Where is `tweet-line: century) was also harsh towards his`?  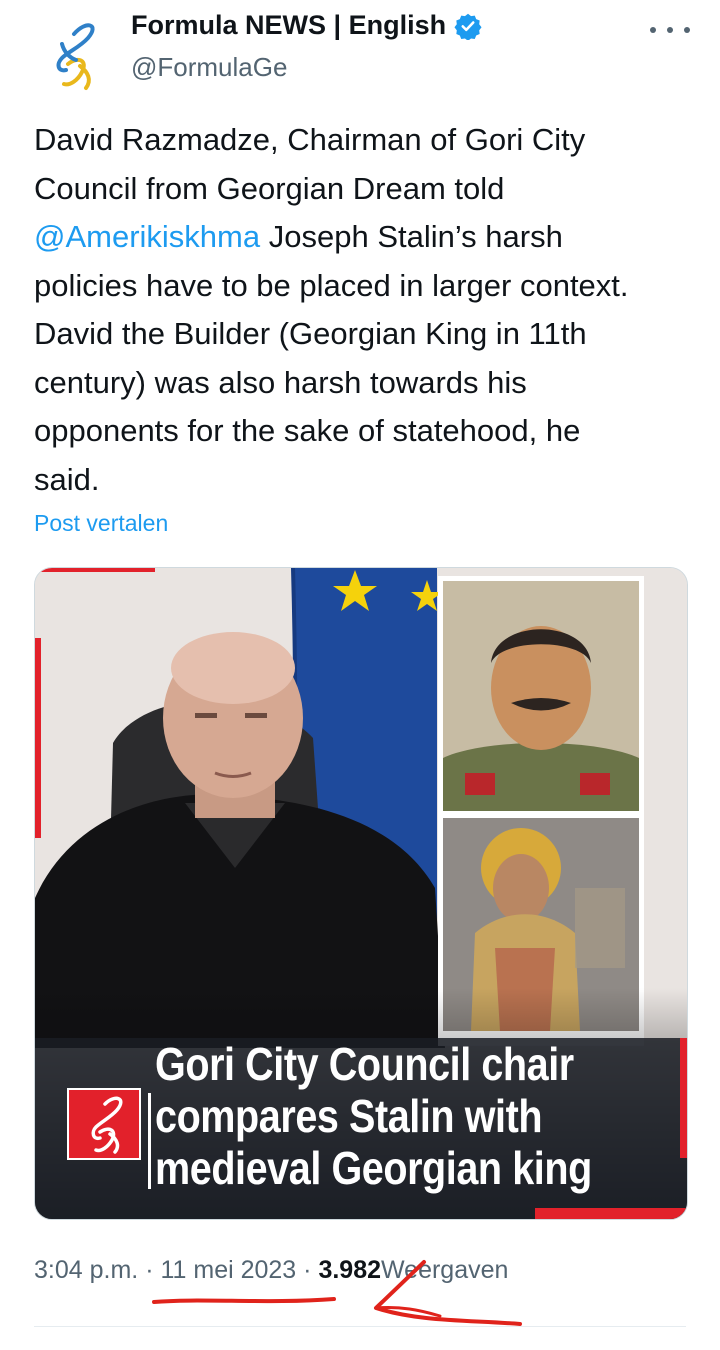 tweet-line: century) was also harsh towards his is located at coordinates (280, 382).